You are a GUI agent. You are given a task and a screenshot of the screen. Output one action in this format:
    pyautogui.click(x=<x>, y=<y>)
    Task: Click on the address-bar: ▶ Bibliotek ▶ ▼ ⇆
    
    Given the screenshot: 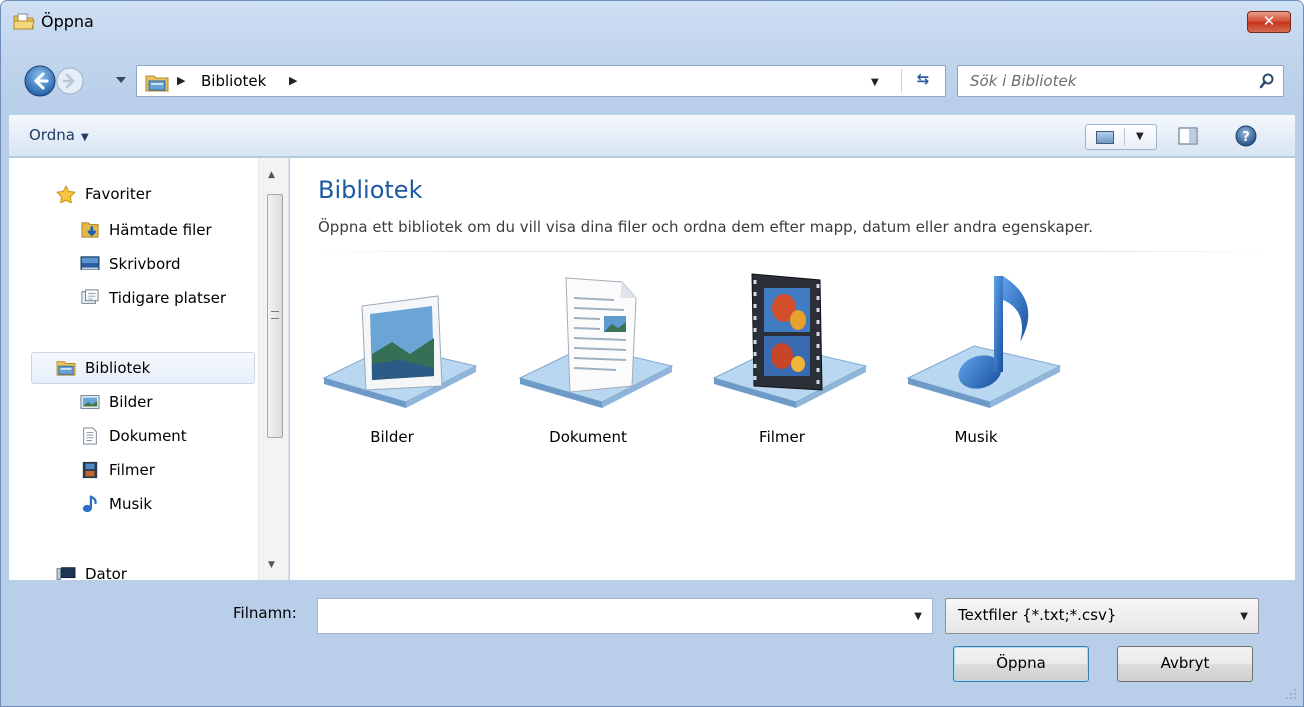 What is the action you would take?
    pyautogui.click(x=541, y=81)
    